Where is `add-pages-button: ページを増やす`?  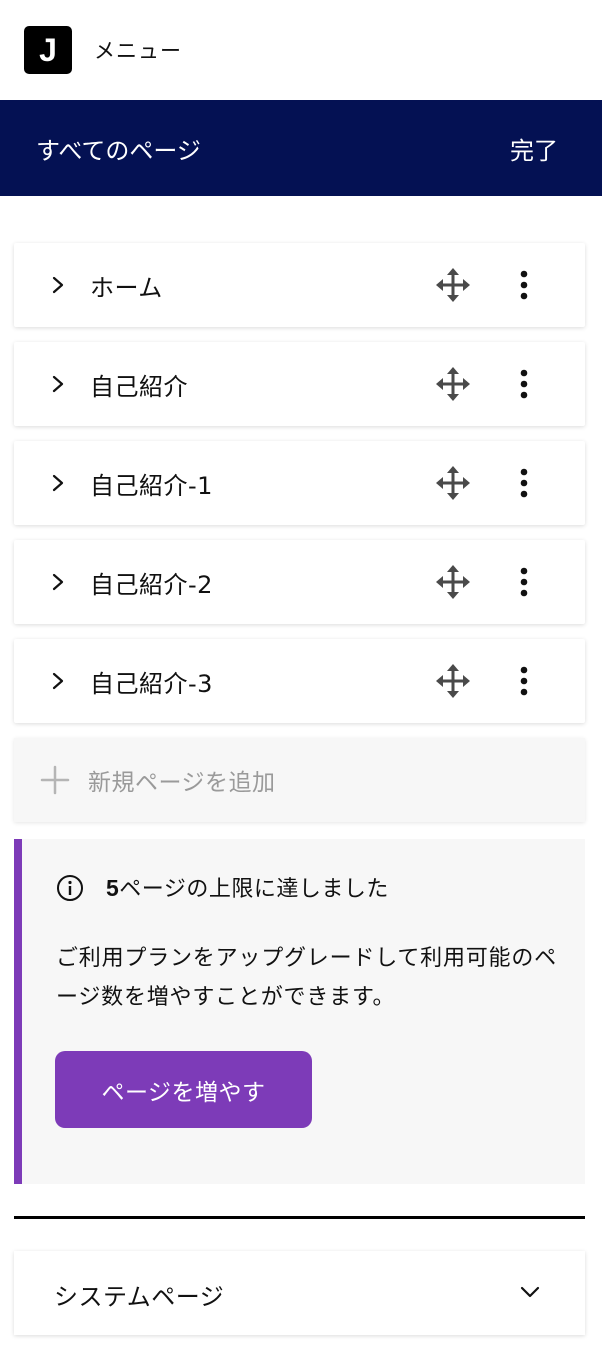 add-pages-button: ページを増やす is located at coordinates (183, 1089).